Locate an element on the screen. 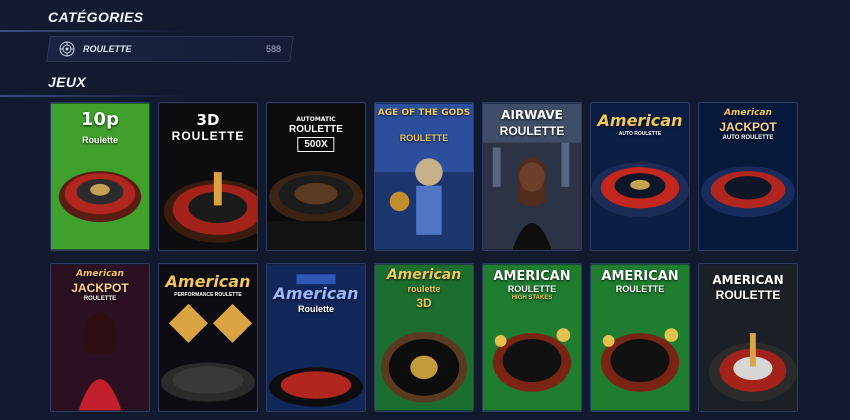 Image resolution: width=850 pixels, height=420 pixels. game-card: American JACKPOT ROULETTE is located at coordinates (100, 337).